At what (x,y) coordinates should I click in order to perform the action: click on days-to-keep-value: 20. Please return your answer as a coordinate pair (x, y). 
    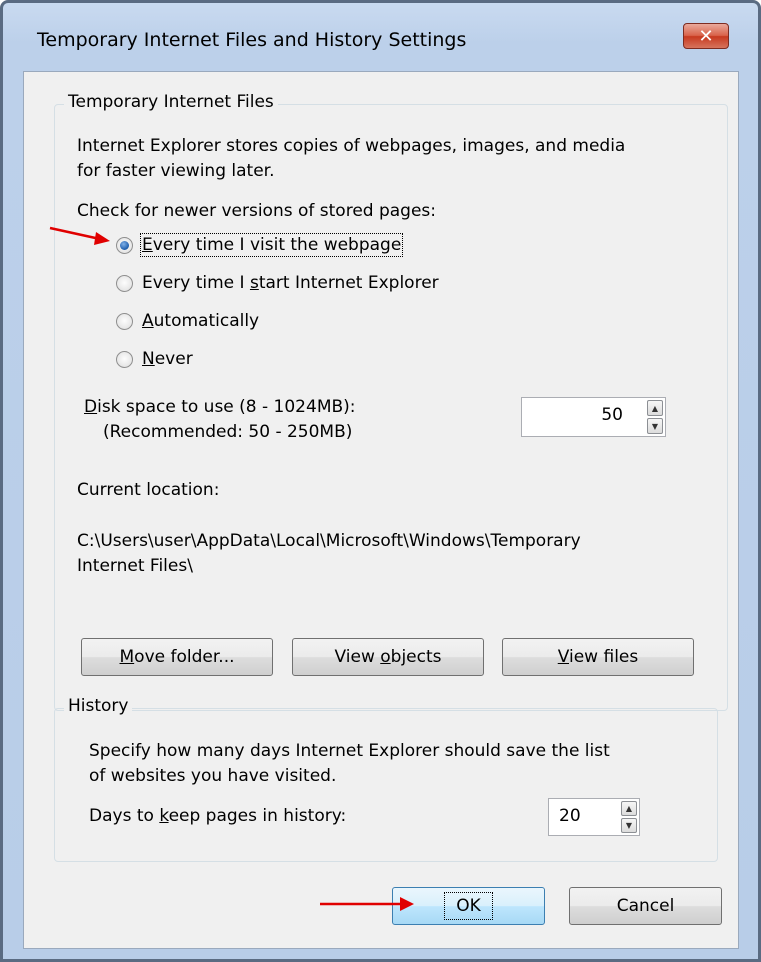
    Looking at the image, I should click on (570, 816).